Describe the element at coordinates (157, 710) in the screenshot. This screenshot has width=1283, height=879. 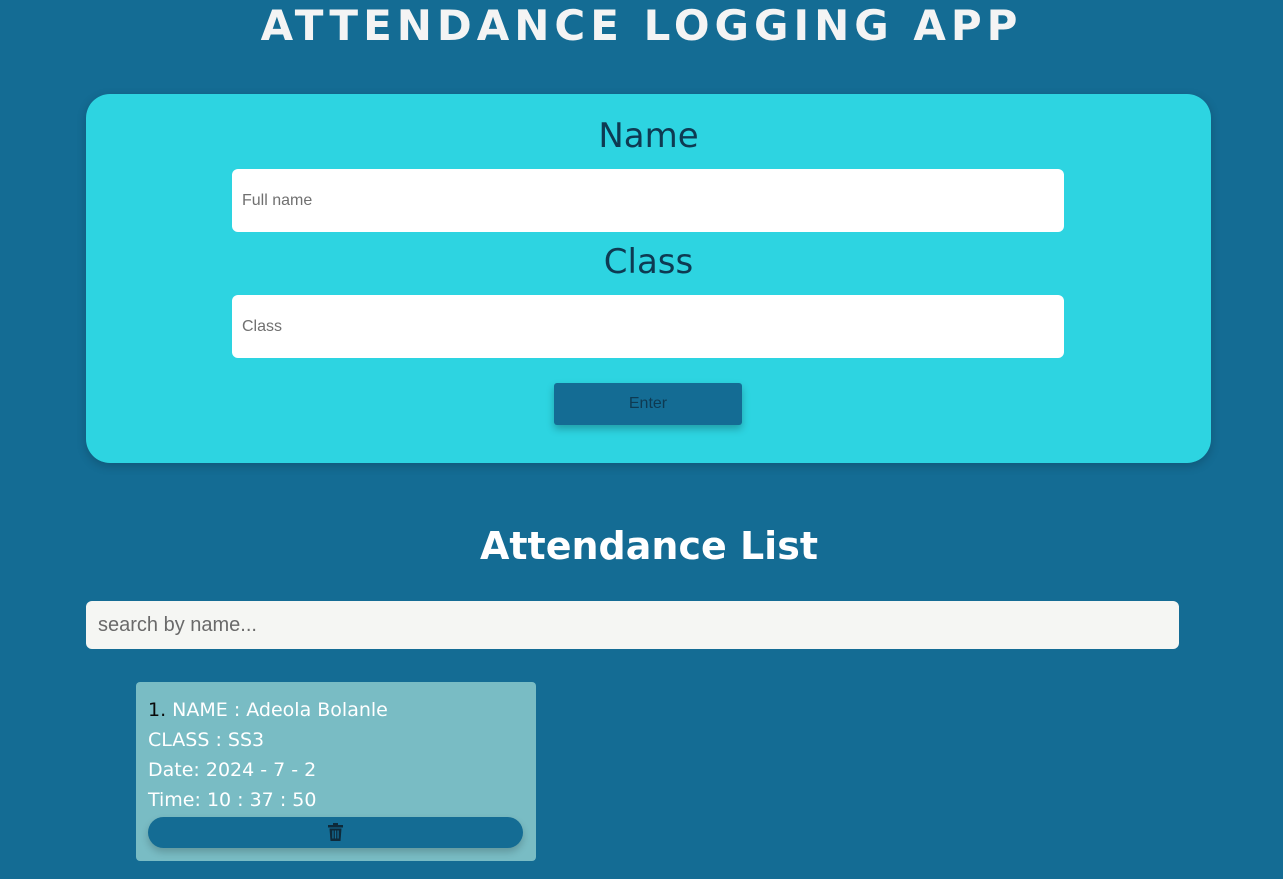
I see `entry-number: 1.` at that location.